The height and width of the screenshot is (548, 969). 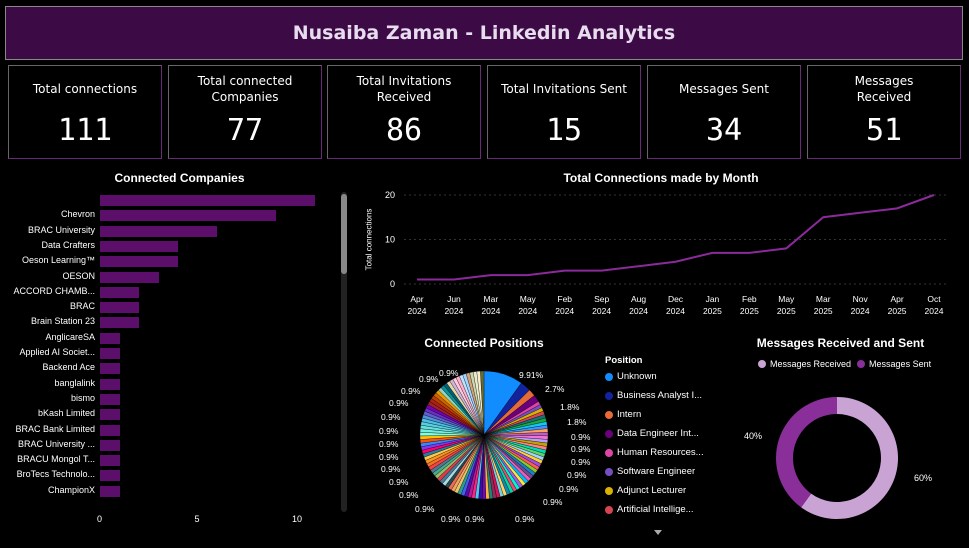 What do you see at coordinates (555, 389) in the screenshot?
I see `pie-data-label: 2.7%` at bounding box center [555, 389].